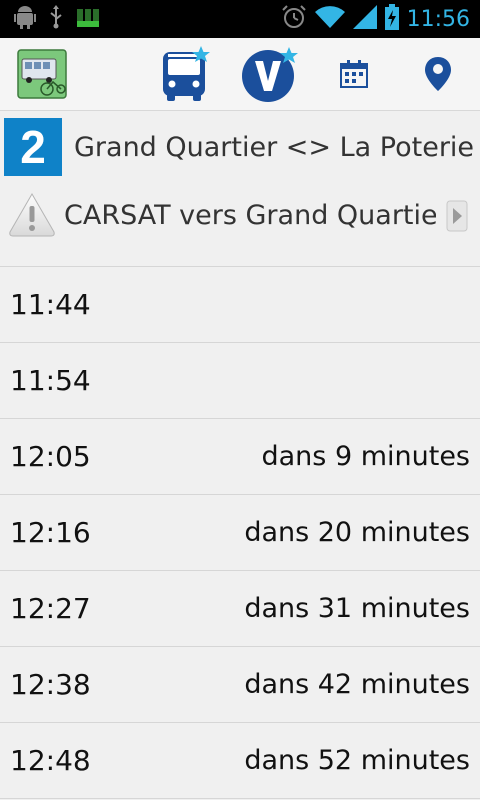 The image size is (480, 800). What do you see at coordinates (364, 19) in the screenshot?
I see `cell-signal-icon` at bounding box center [364, 19].